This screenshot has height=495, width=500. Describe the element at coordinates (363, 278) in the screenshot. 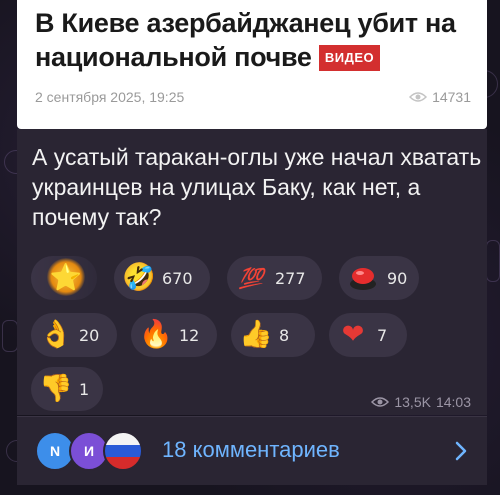

I see `red-button-icon` at that location.